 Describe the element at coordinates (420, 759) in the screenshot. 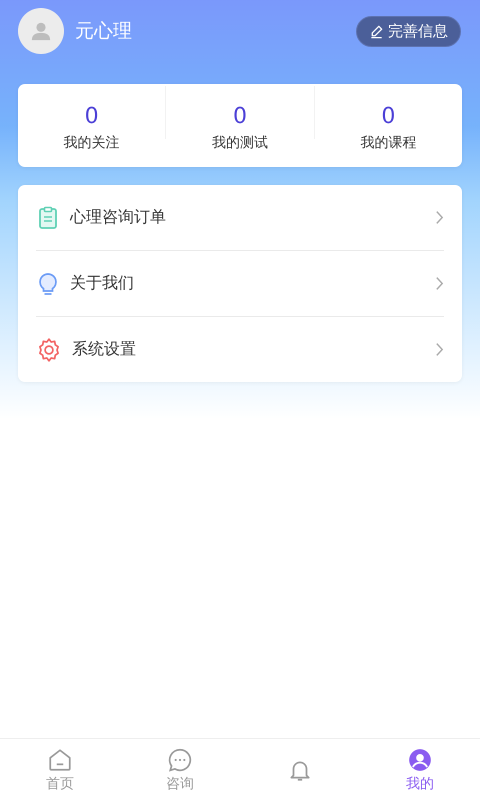

I see `profile-icon` at that location.